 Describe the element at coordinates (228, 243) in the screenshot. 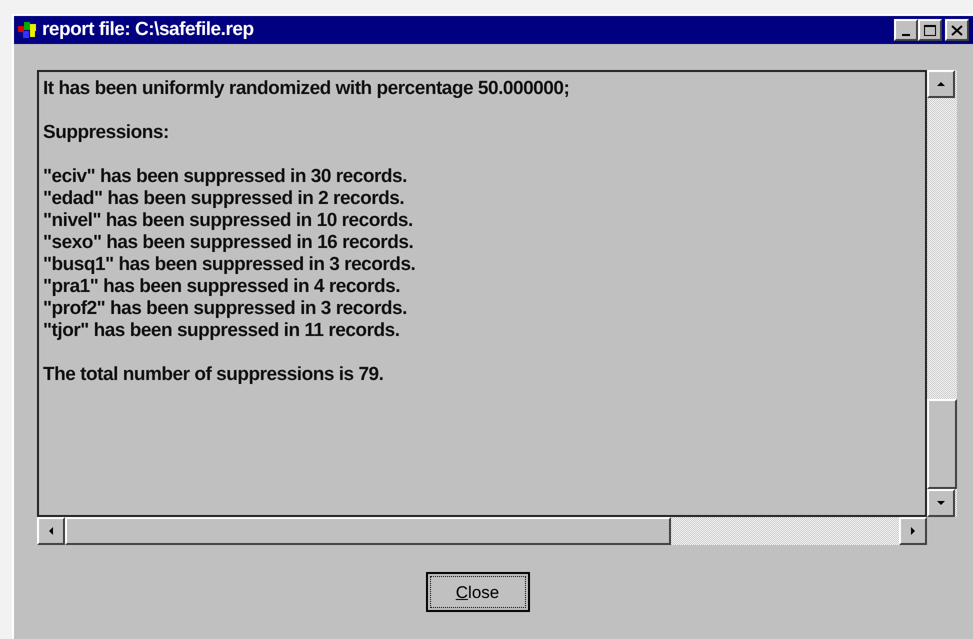

I see `report-line: "sexo" has been suppressed in 16 records.` at that location.